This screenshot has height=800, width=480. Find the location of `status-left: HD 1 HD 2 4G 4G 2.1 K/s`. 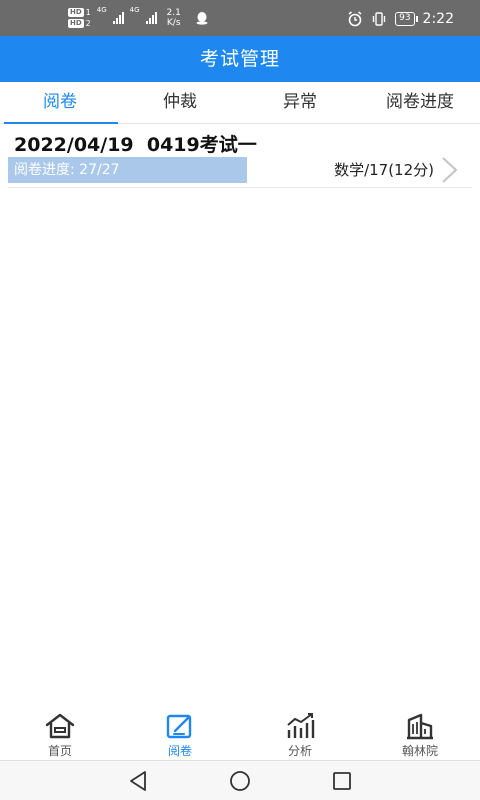

status-left: HD 1 HD 2 4G 4G 2.1 K/s is located at coordinates (138, 18).